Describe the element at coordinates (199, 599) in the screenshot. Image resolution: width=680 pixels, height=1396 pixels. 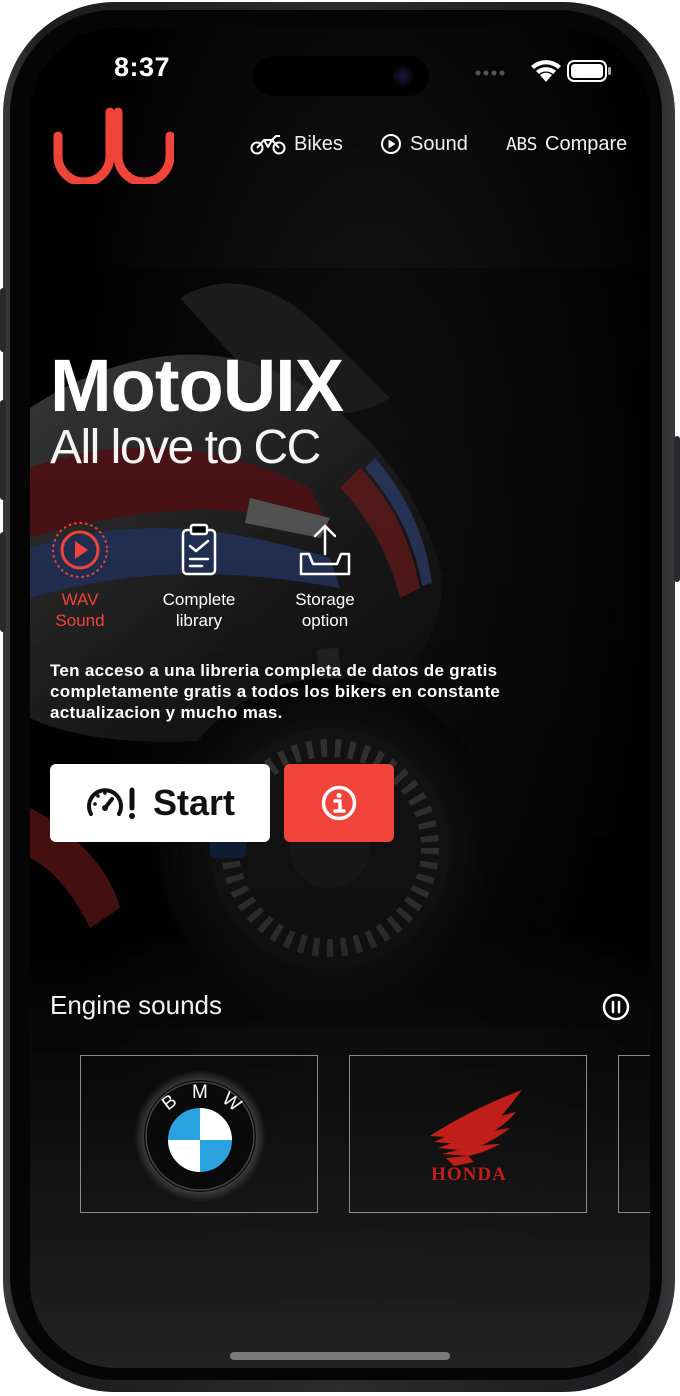
I see `feature-label-line1: Complete` at that location.